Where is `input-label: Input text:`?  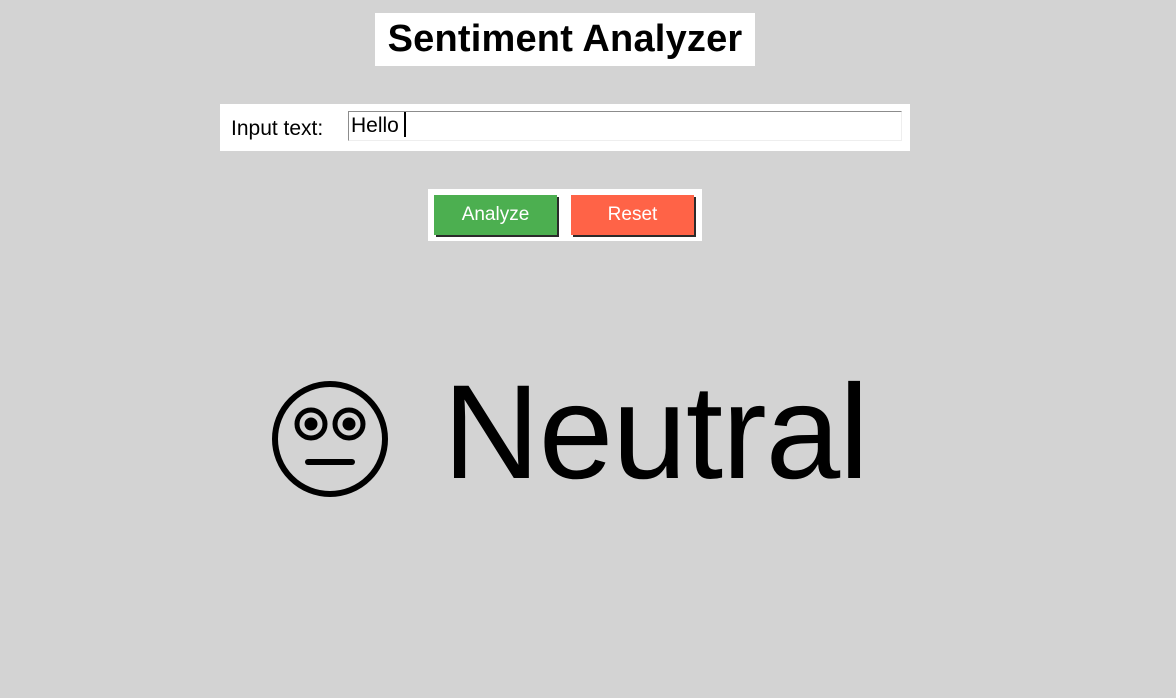 input-label: Input text: is located at coordinates (277, 128).